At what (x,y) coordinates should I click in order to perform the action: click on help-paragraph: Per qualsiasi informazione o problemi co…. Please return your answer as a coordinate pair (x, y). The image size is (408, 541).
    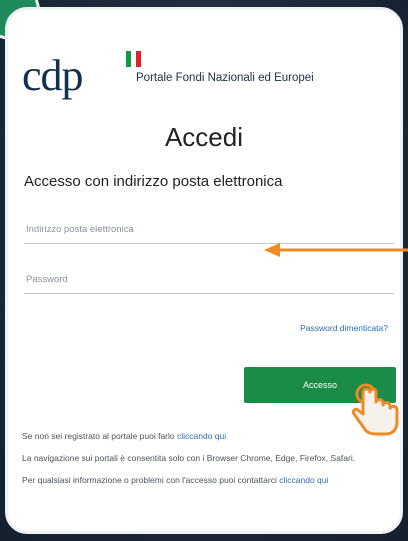
    Looking at the image, I should click on (207, 480).